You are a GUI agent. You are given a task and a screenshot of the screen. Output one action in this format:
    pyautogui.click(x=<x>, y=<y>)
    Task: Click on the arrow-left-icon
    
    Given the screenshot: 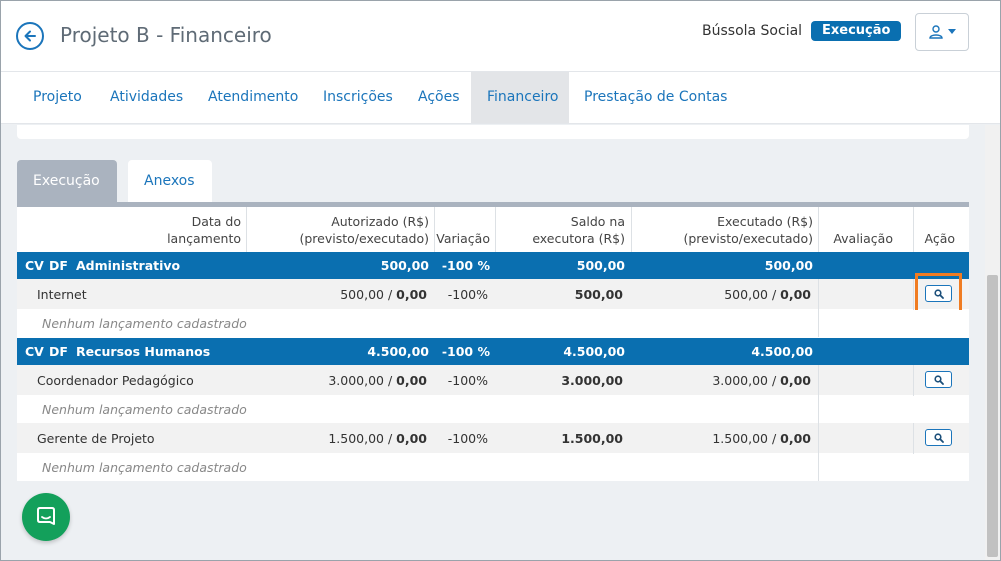 What is the action you would take?
    pyautogui.click(x=30, y=36)
    